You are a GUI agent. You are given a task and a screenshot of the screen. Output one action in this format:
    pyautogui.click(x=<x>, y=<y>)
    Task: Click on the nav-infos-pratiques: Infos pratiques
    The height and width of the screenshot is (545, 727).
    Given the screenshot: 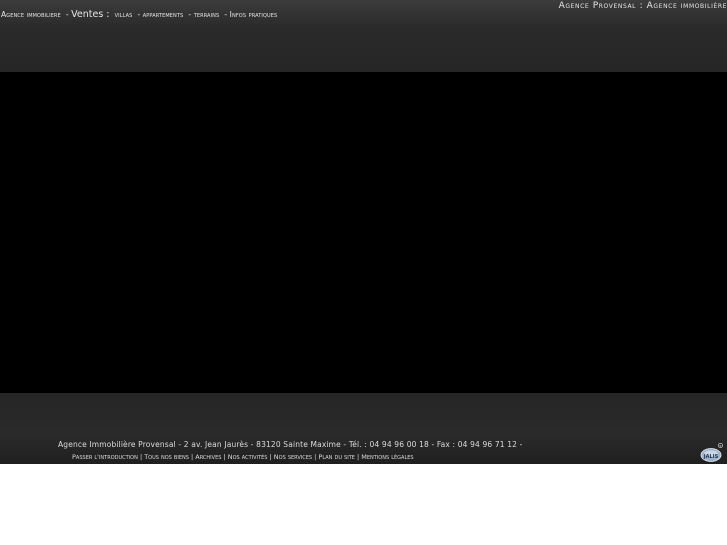 What is the action you would take?
    pyautogui.click(x=254, y=14)
    